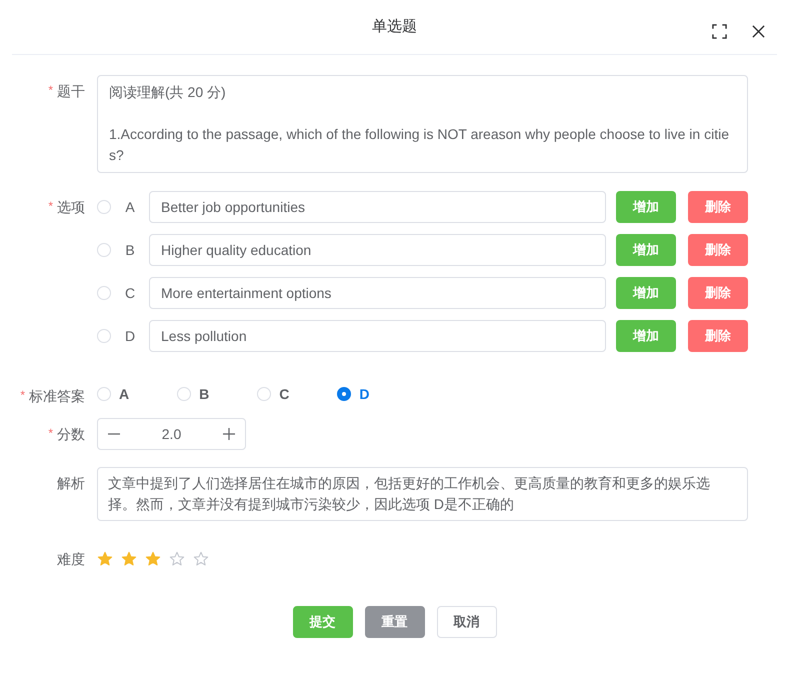 Image resolution: width=789 pixels, height=681 pixels. I want to click on option-letter: A, so click(130, 207).